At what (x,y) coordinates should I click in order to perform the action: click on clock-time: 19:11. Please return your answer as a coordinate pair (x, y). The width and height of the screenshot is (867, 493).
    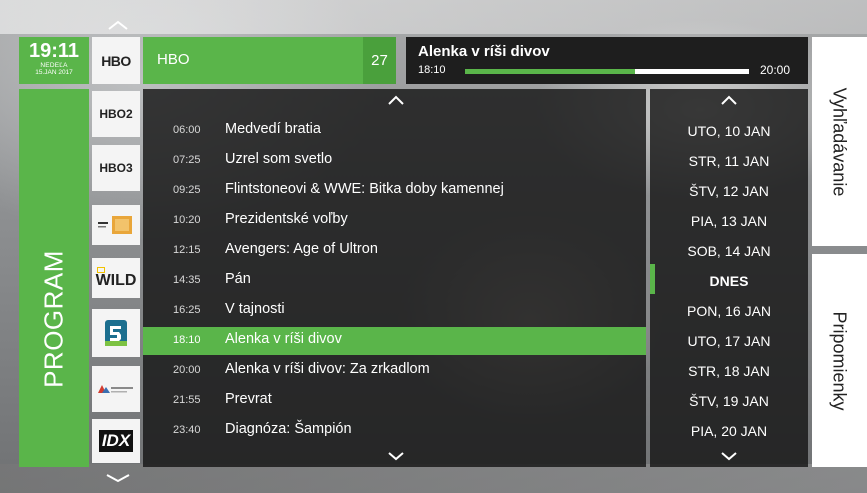
    Looking at the image, I should click on (54, 51).